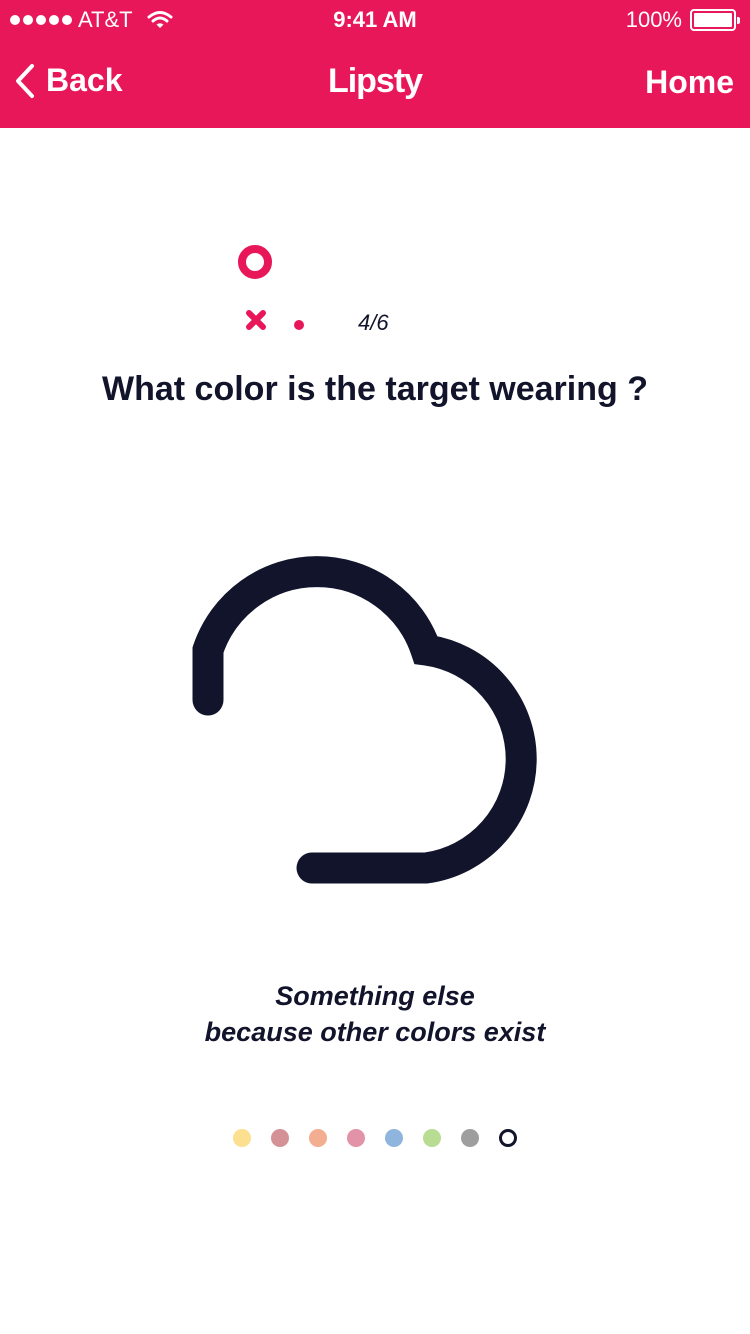 This screenshot has width=750, height=1334. Describe the element at coordinates (256, 320) in the screenshot. I see `wrong-answer-icon` at that location.